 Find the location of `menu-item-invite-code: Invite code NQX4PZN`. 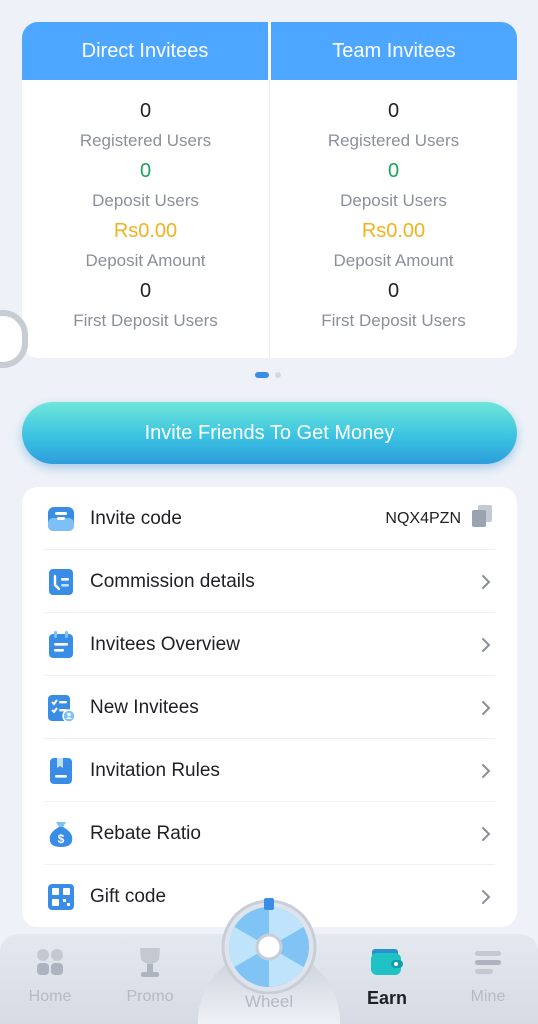

menu-item-invite-code: Invite code NQX4PZN is located at coordinates (269, 518).